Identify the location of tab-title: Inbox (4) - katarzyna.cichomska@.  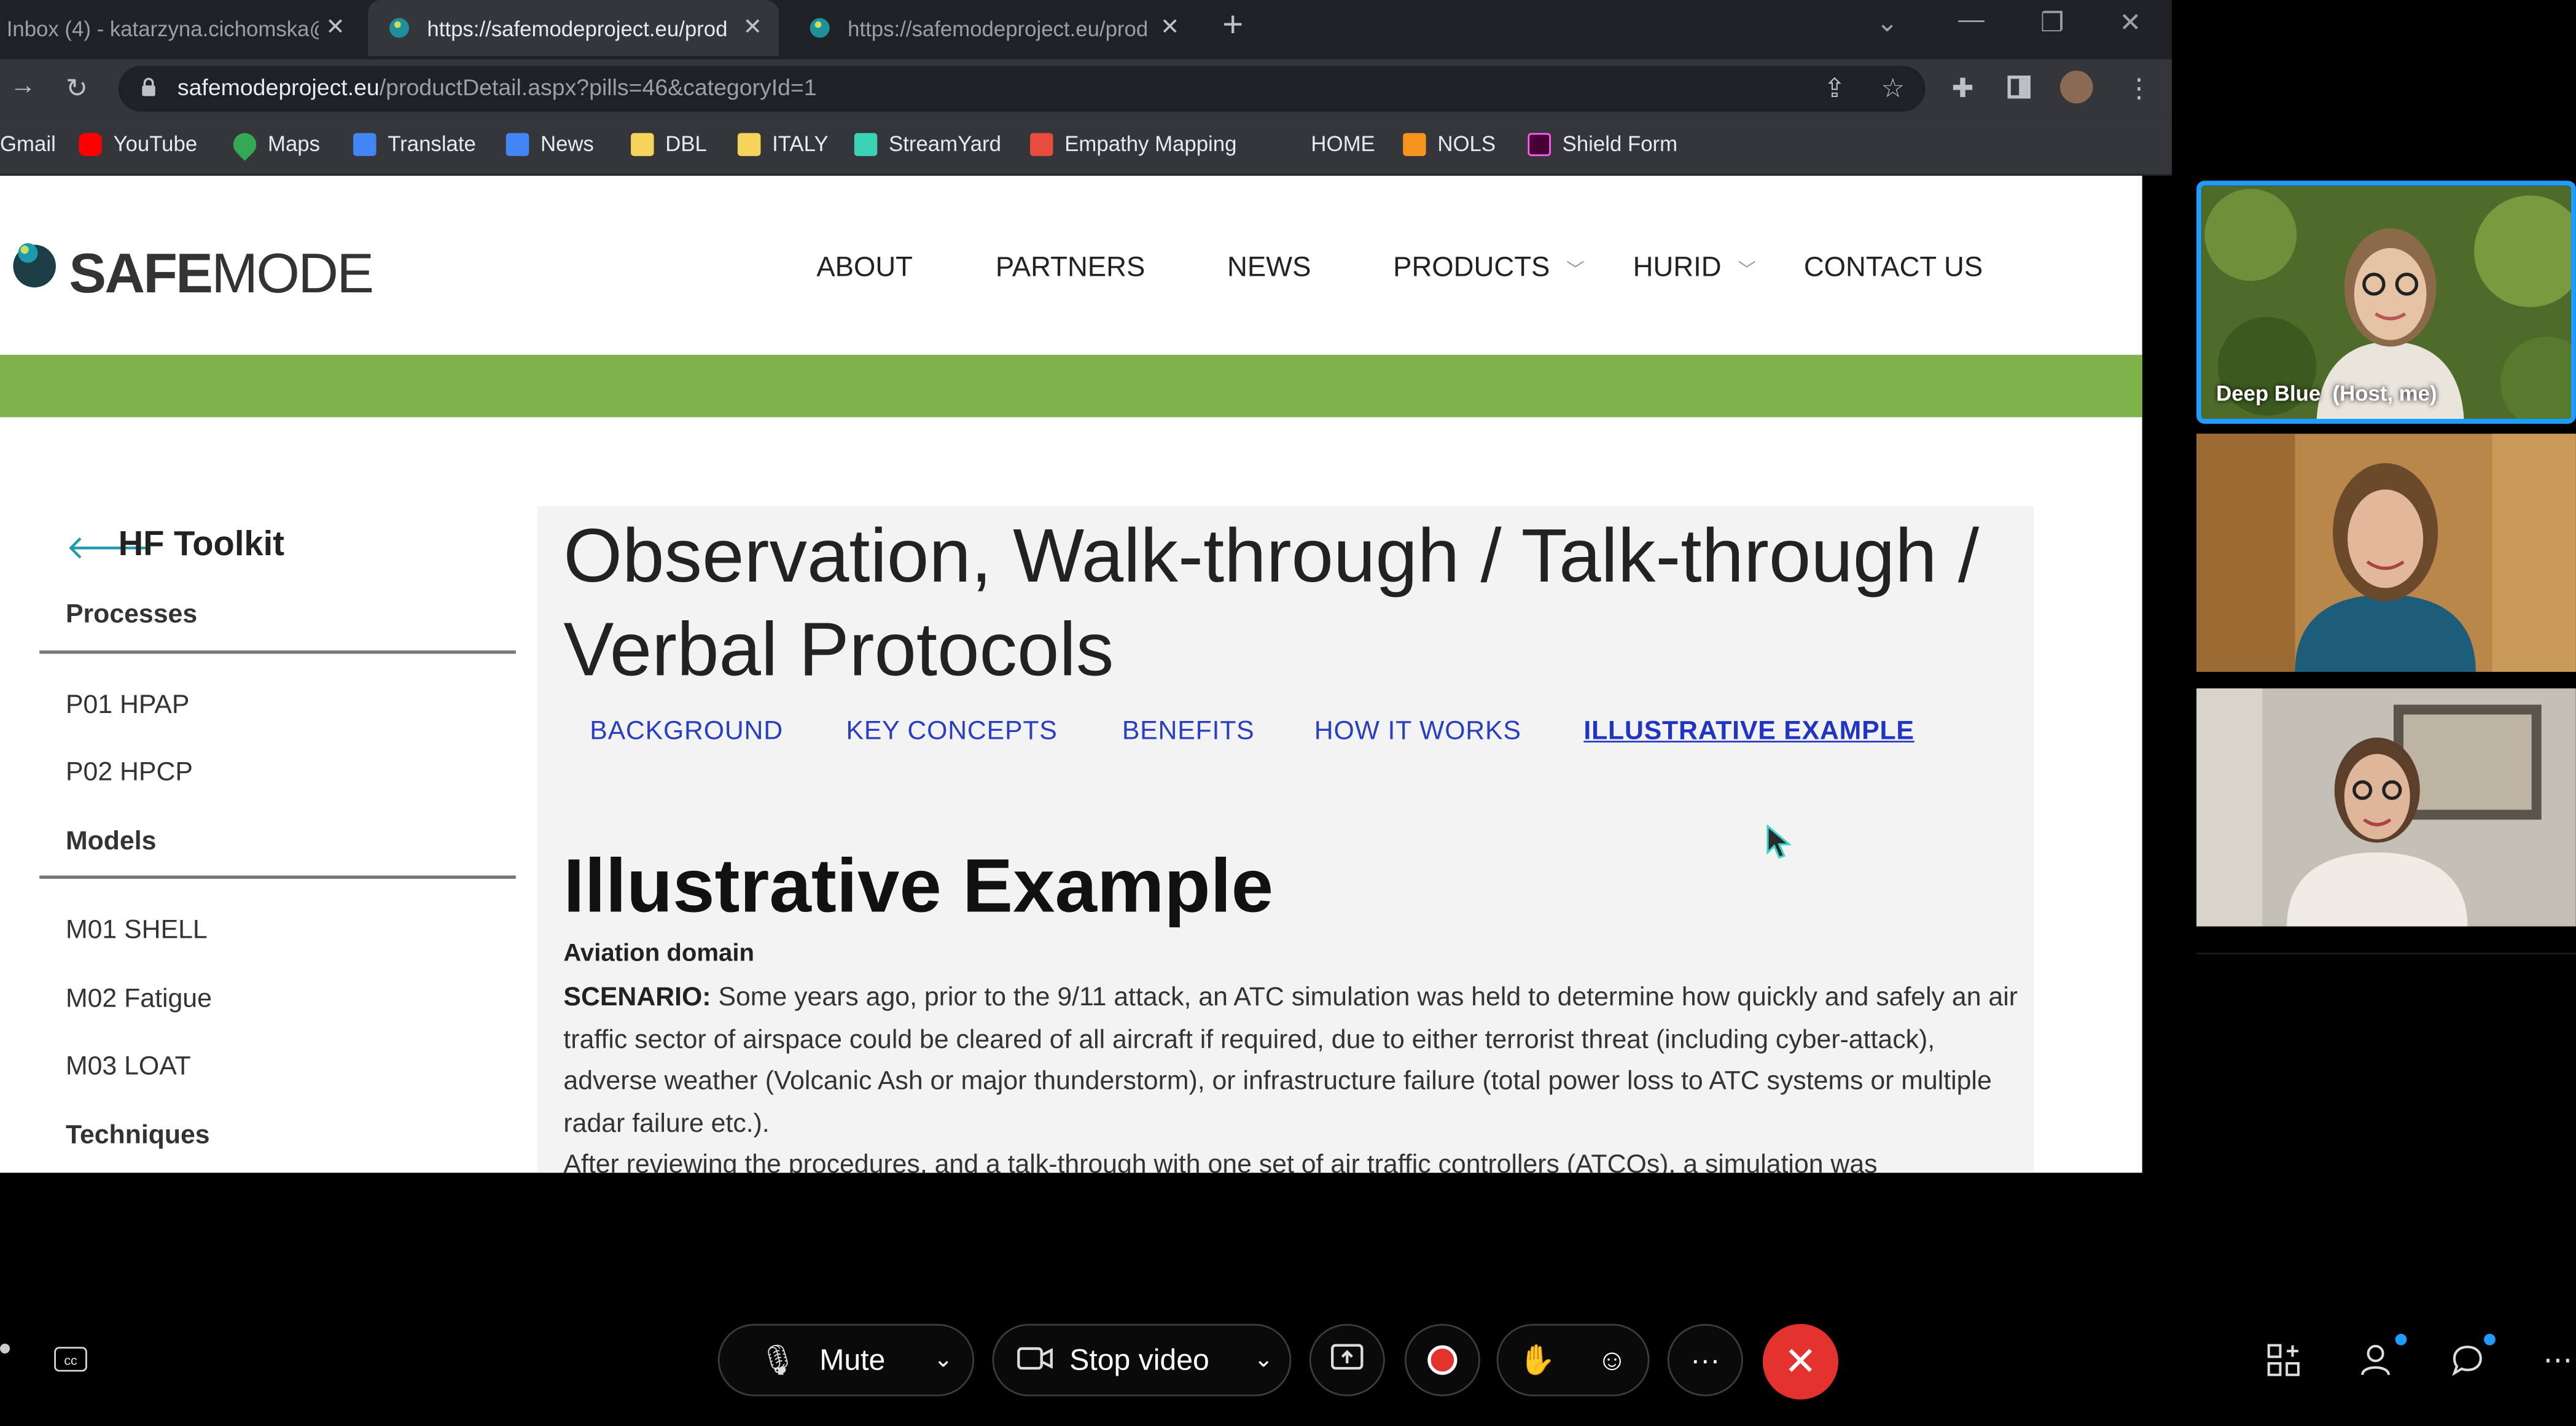
(162, 28).